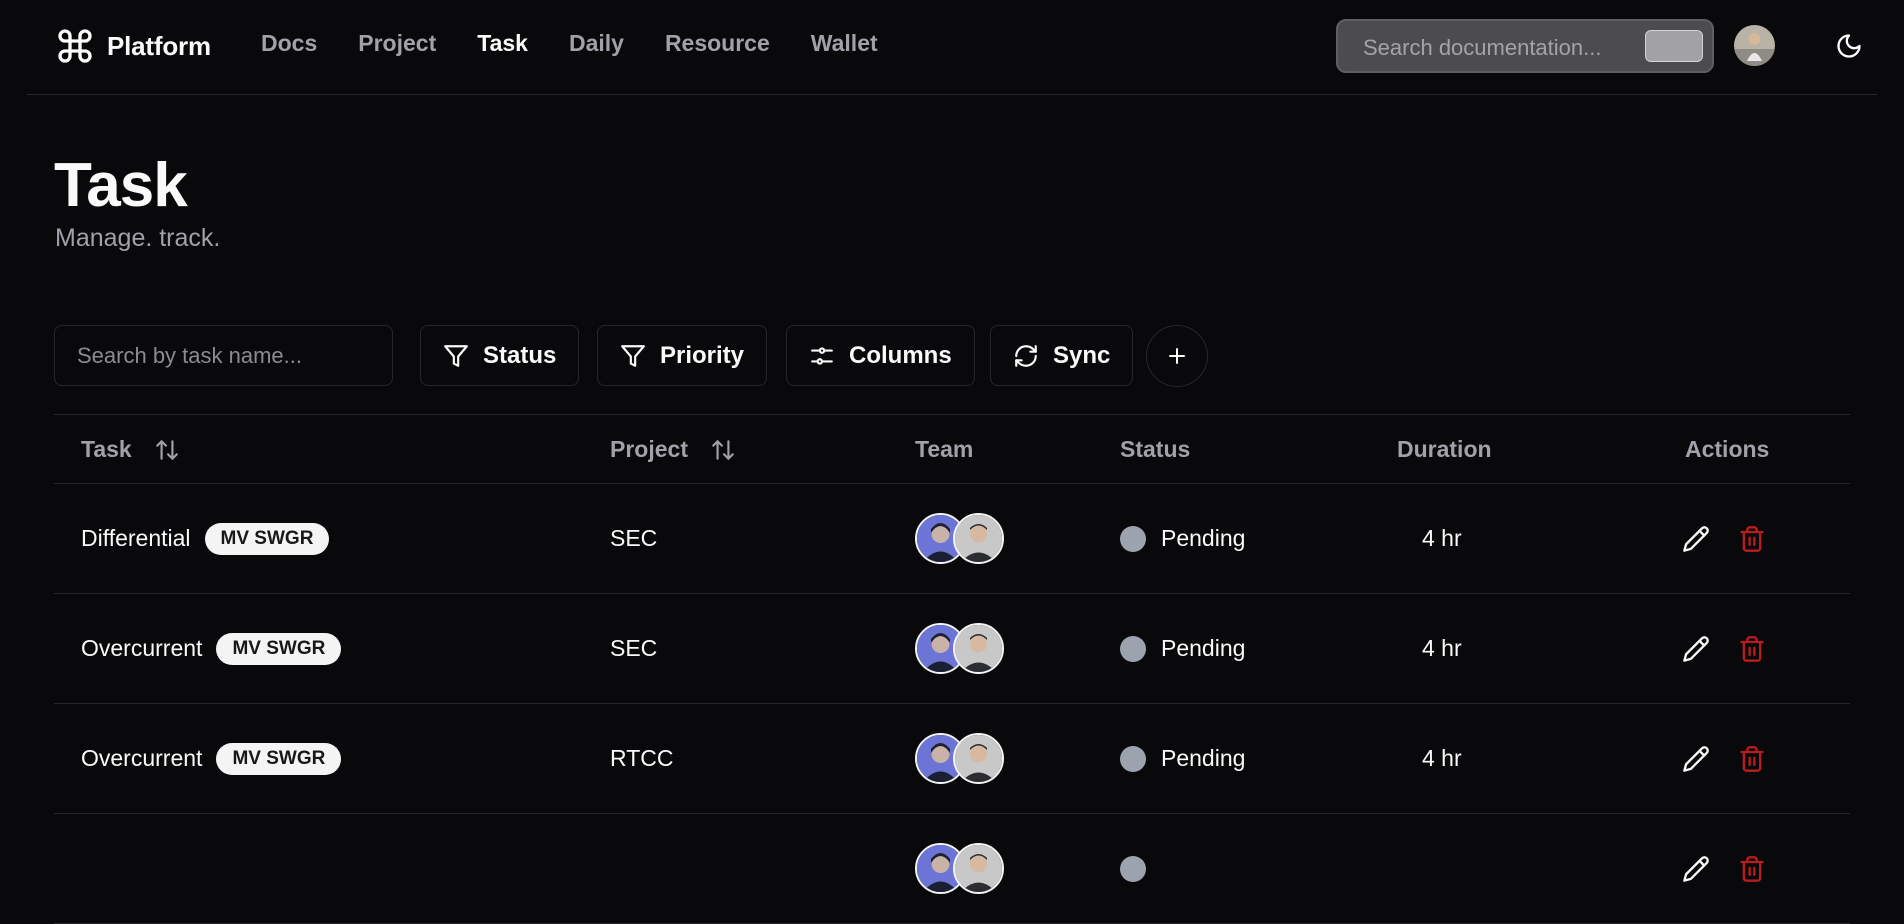  I want to click on shortcut-key, so click(1674, 46).